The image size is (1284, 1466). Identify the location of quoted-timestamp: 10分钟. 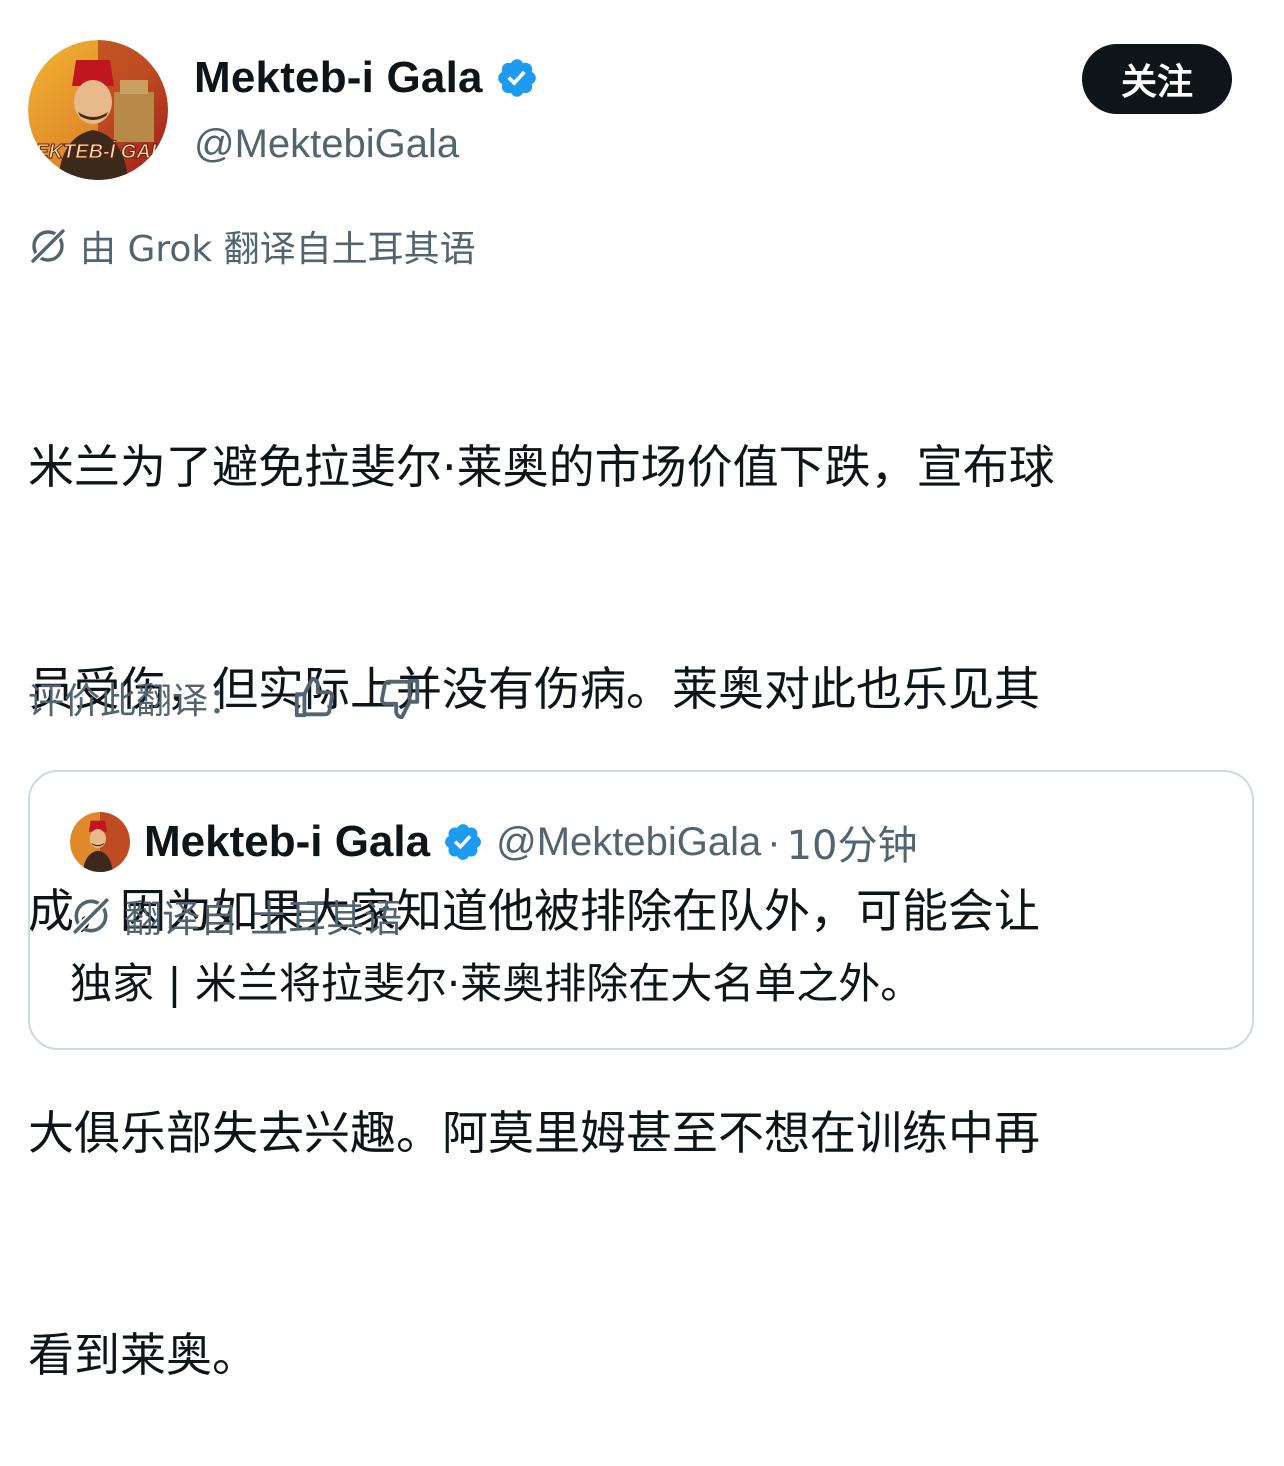
(852, 846).